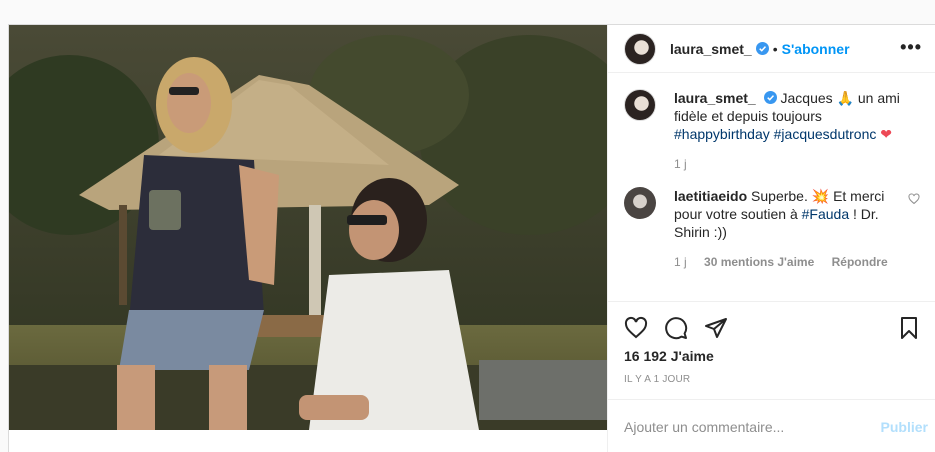  Describe the element at coordinates (680, 164) in the screenshot. I see `caption-time: 1 j` at that location.